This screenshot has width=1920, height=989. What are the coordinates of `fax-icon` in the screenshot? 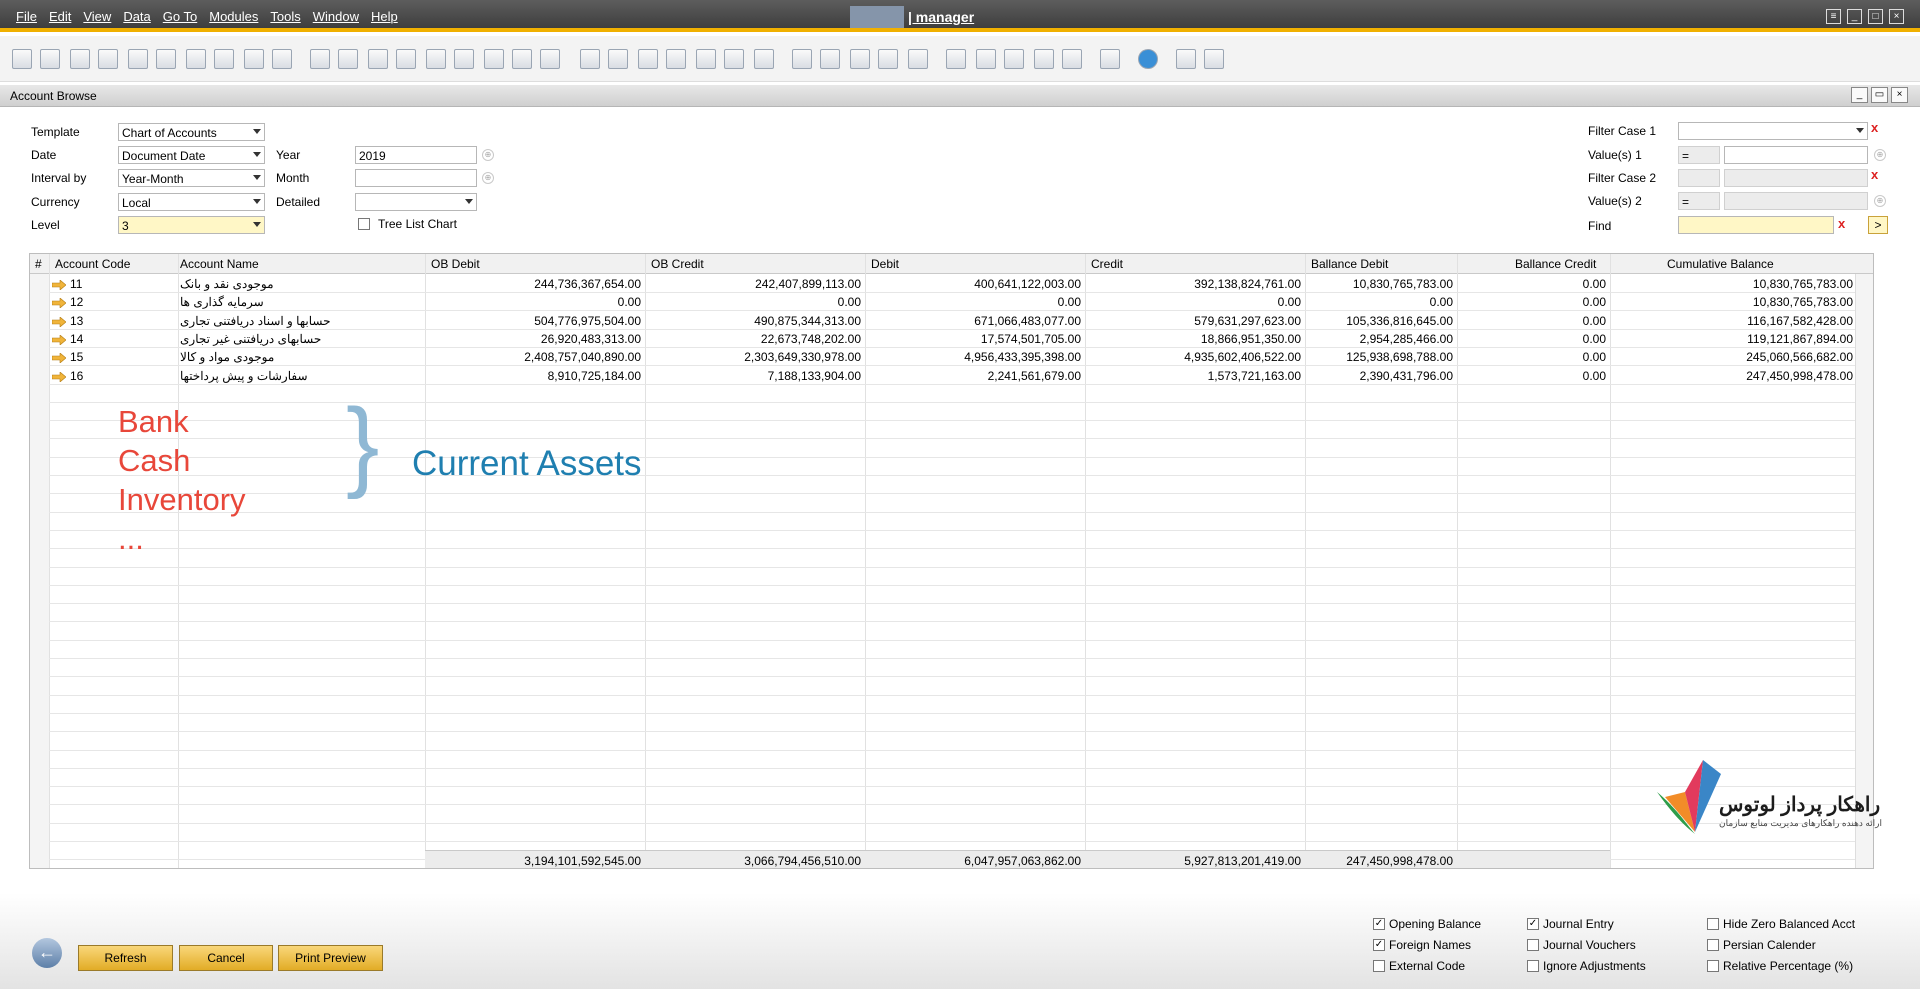 It's located at (138, 59).